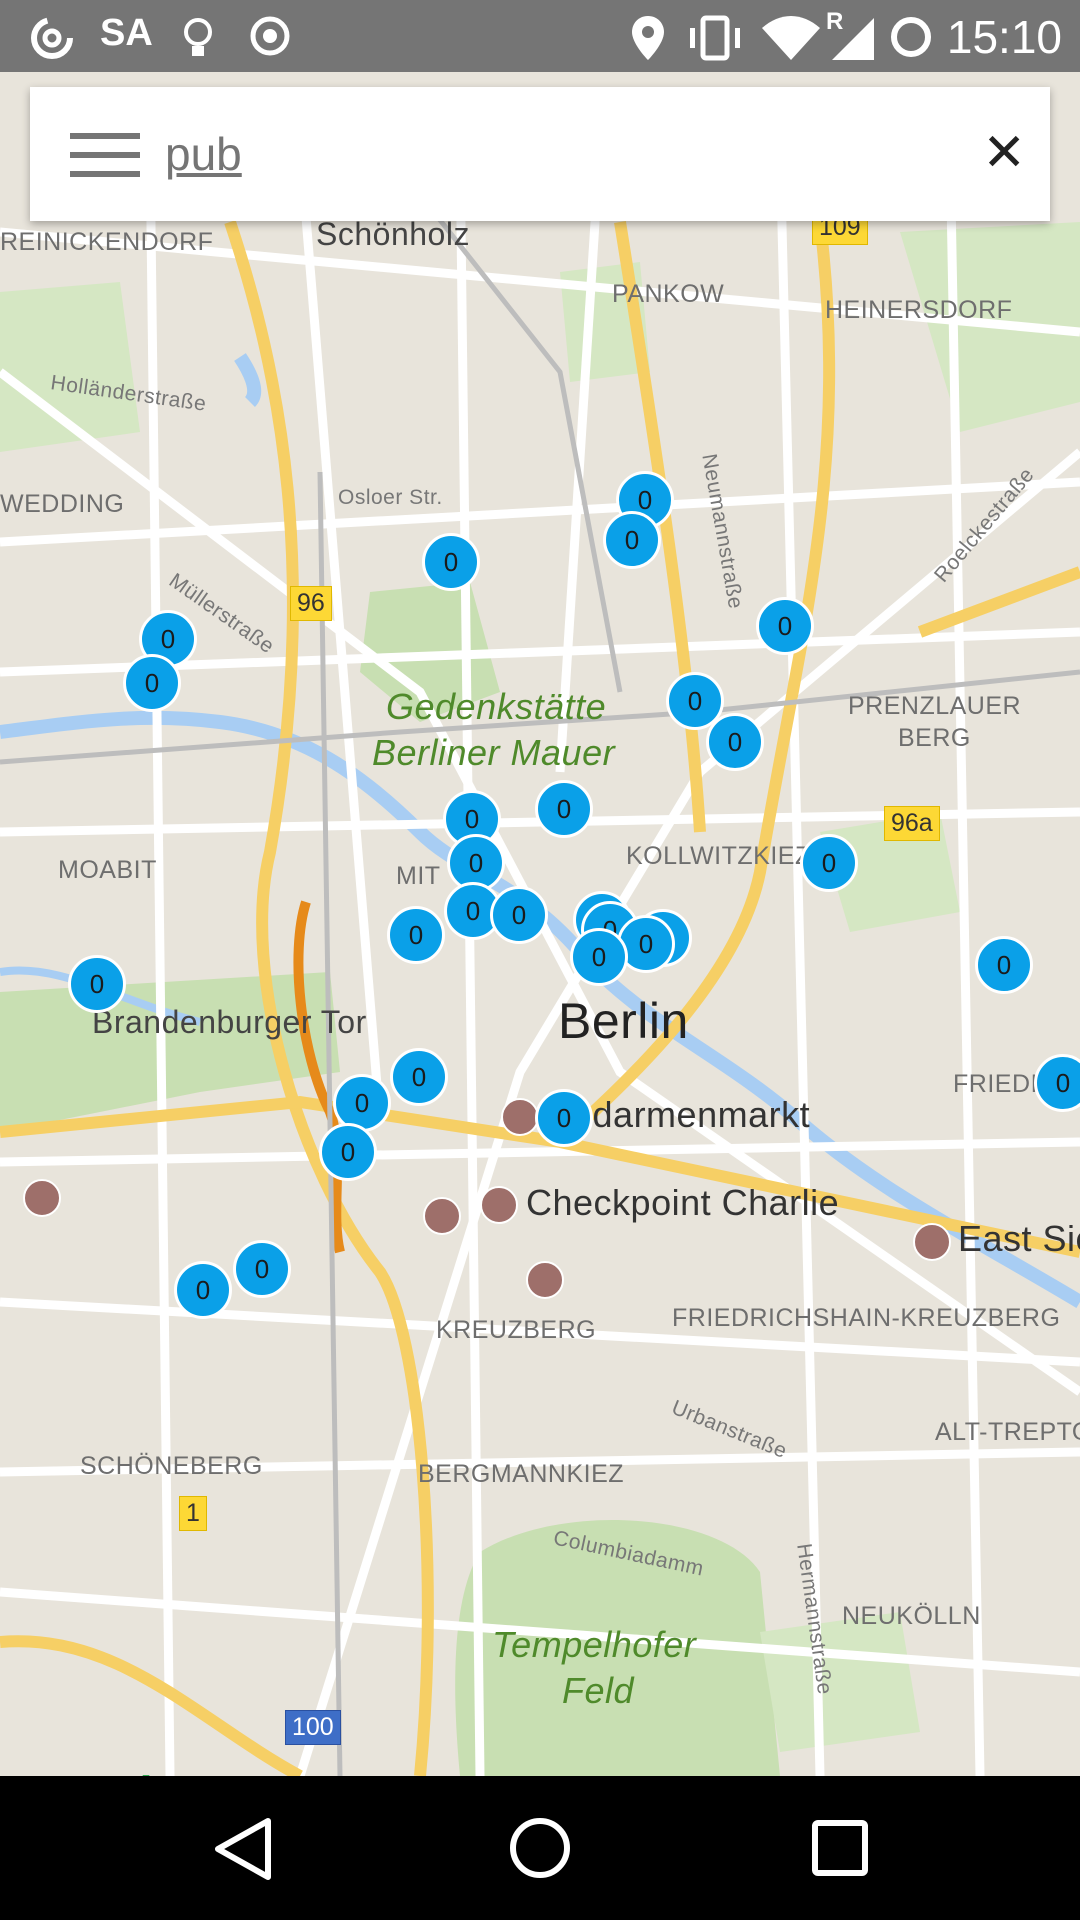 The width and height of the screenshot is (1080, 1920). What do you see at coordinates (107, 242) in the screenshot?
I see `label-reinickendorf: REINICKENDORF` at bounding box center [107, 242].